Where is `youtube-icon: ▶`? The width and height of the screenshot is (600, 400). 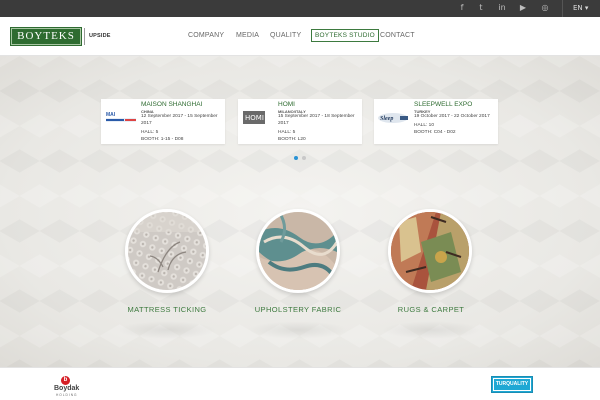
youtube-icon: ▶ is located at coordinates (523, 8).